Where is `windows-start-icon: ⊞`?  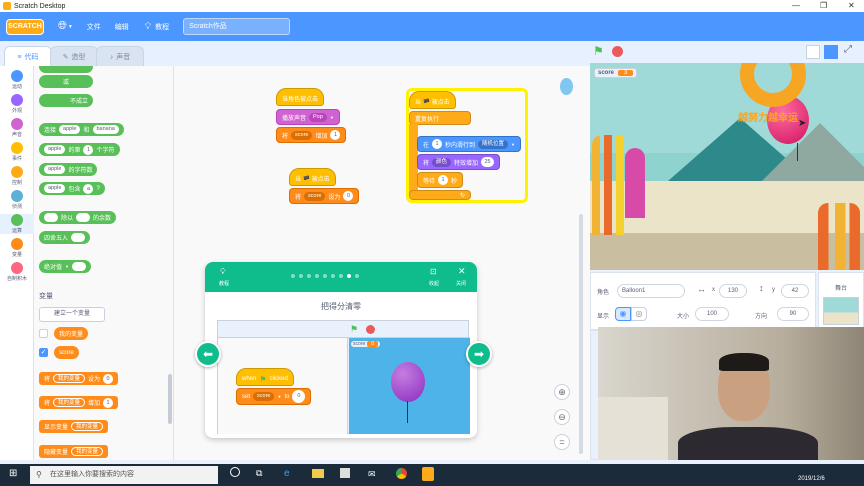 windows-start-icon: ⊞ is located at coordinates (13, 473).